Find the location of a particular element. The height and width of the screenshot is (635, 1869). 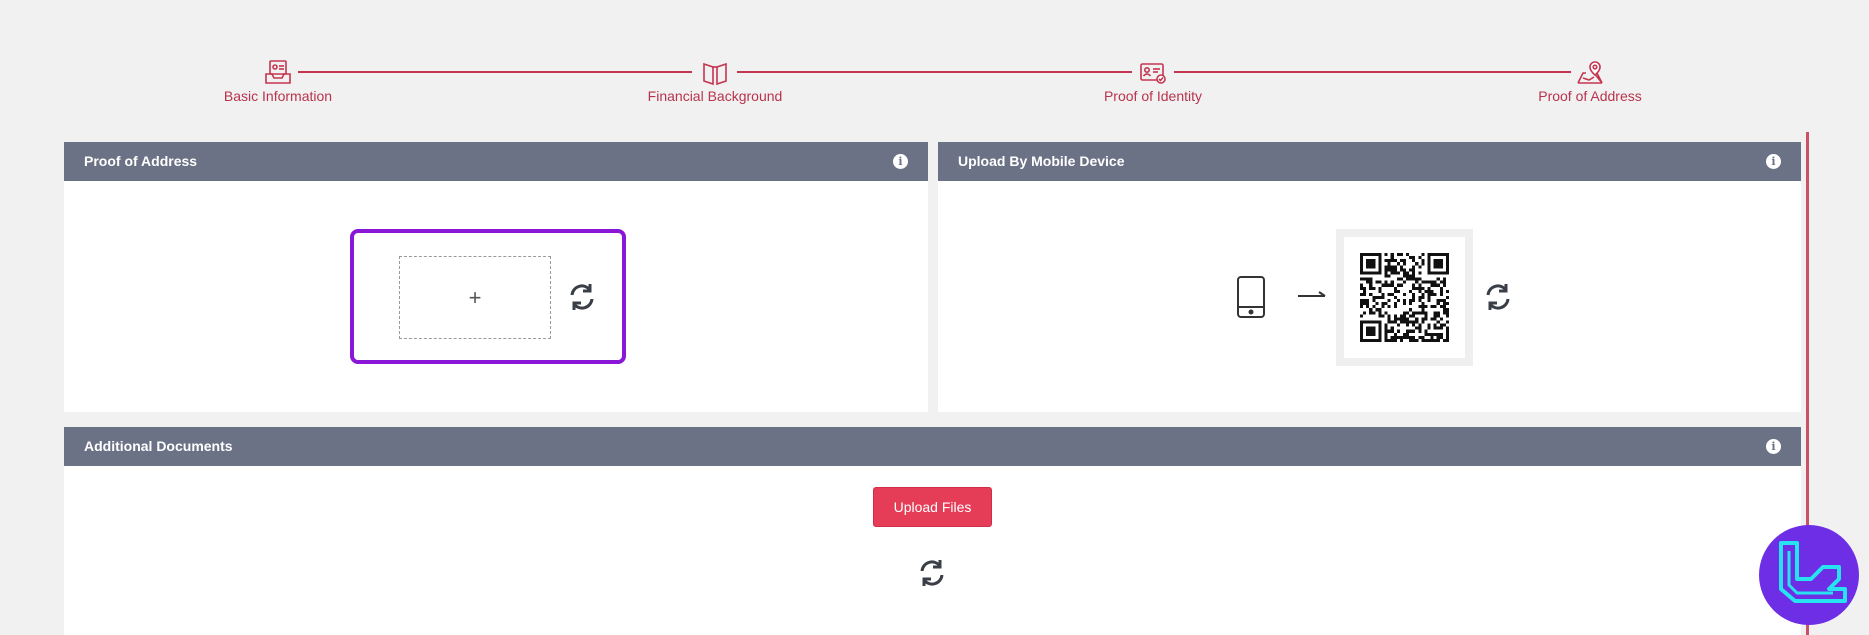

panel-header: Proof of Address i is located at coordinates (496, 161).